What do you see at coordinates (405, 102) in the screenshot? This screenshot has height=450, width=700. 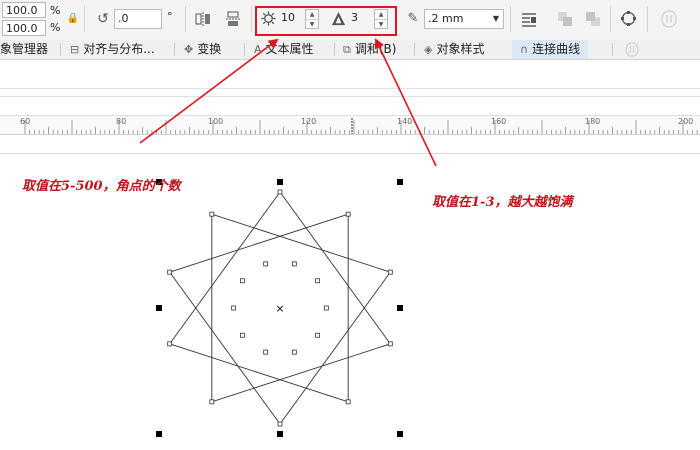 I see `pointer-arrow-sharpness` at bounding box center [405, 102].